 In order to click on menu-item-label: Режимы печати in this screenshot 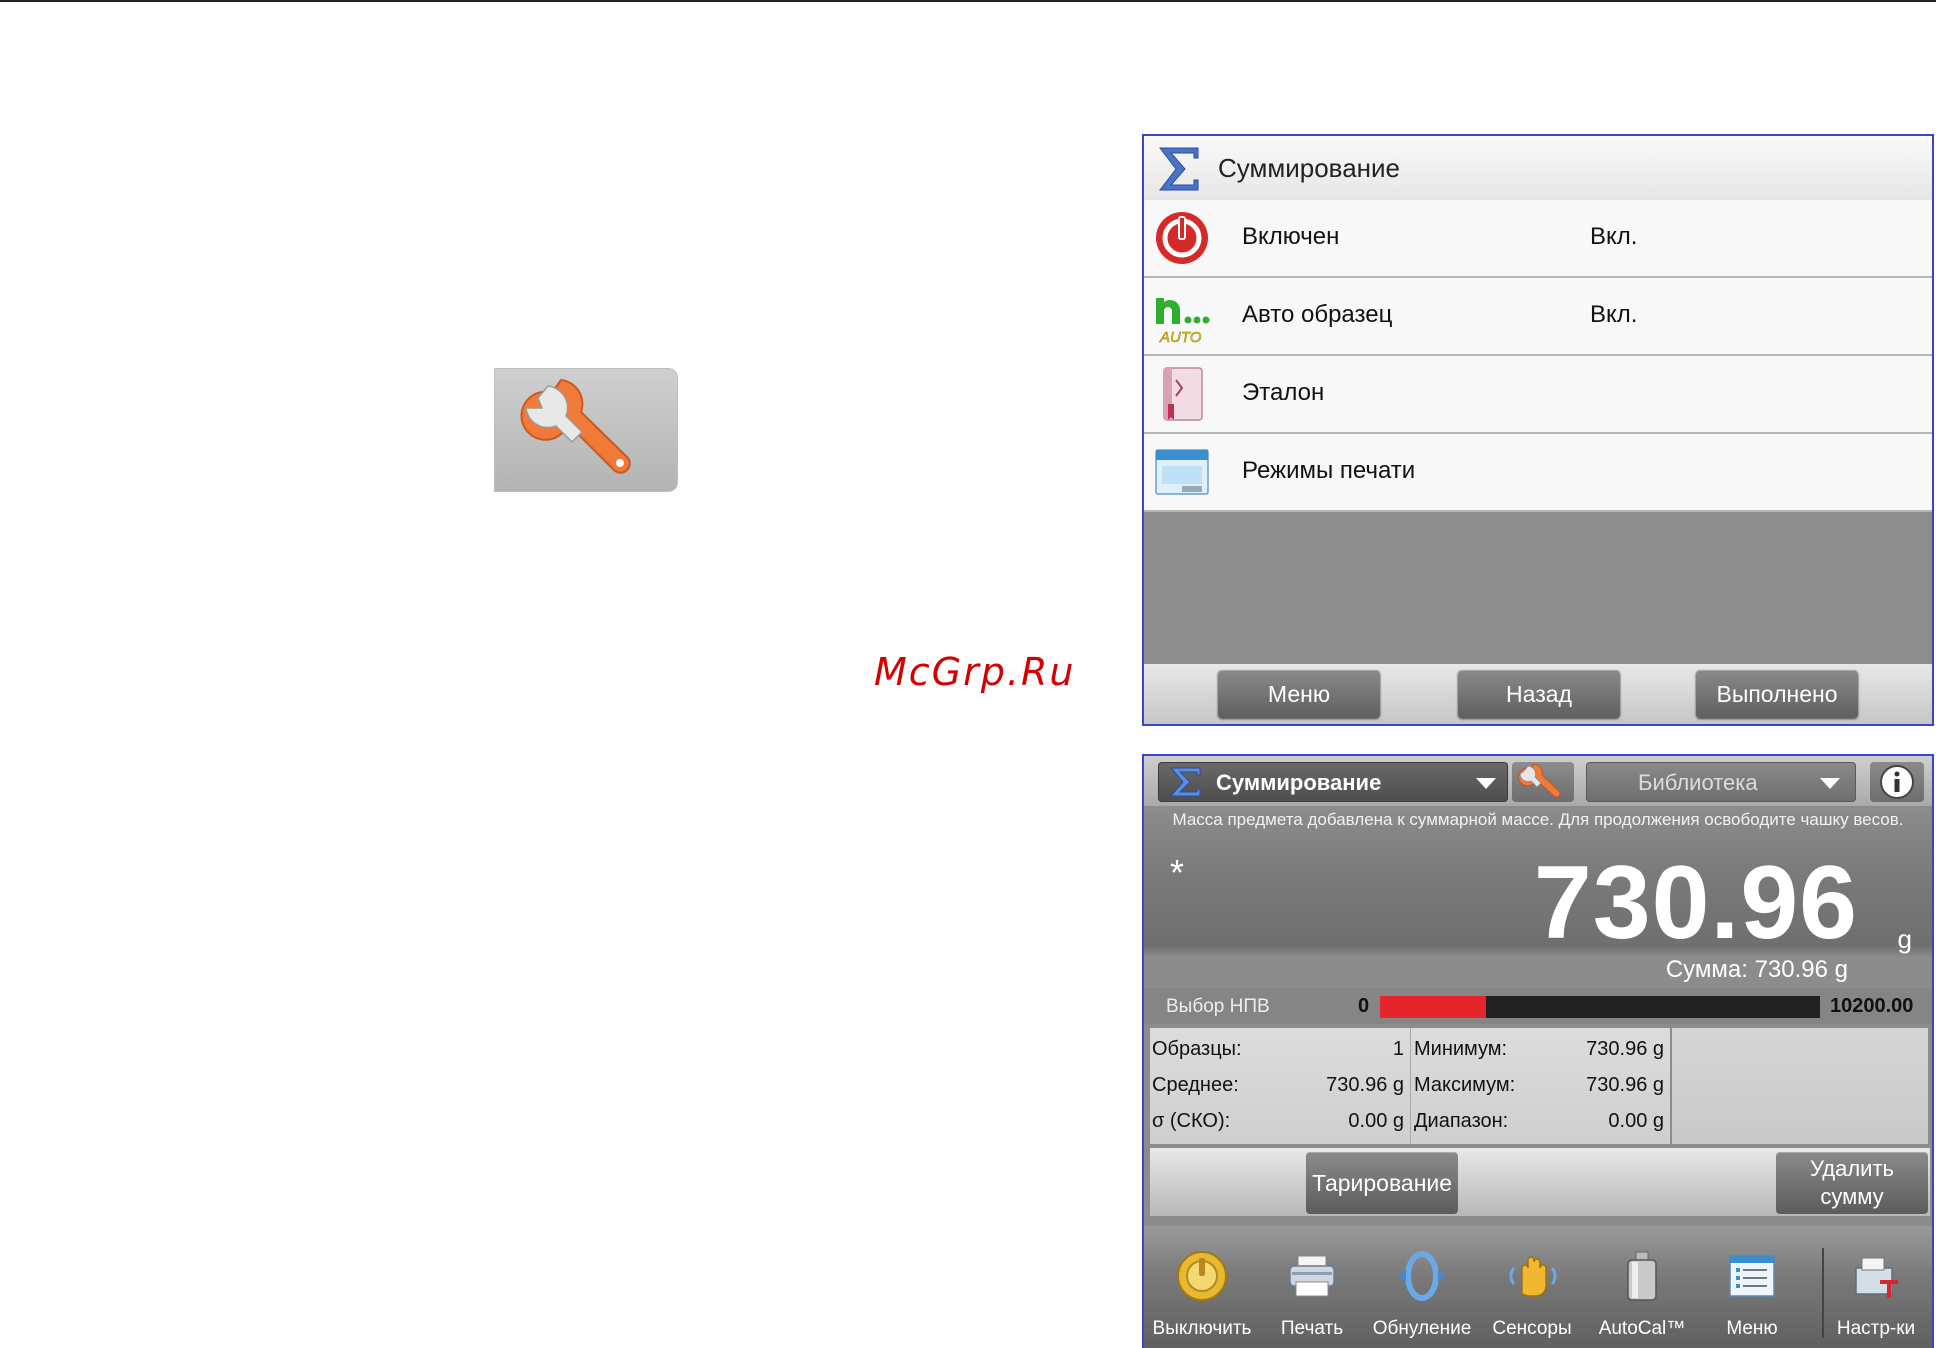, I will do `click(1329, 470)`.